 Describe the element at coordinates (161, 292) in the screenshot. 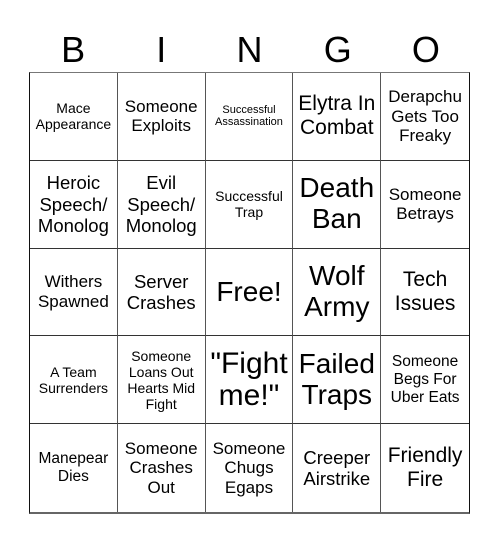

I see `bingo-cell: Server Crashes` at that location.